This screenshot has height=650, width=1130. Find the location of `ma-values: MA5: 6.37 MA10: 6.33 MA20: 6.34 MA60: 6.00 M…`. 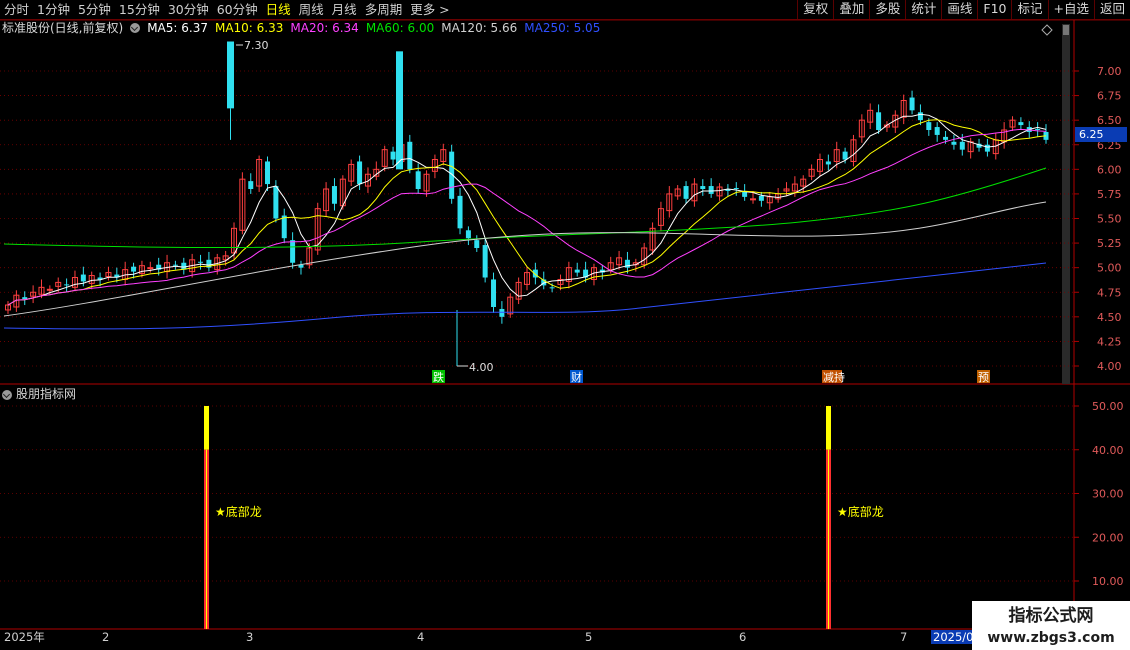

ma-values: MA5: 6.37 MA10: 6.33 MA20: 6.34 MA60: 6.00 M… is located at coordinates (377, 28).